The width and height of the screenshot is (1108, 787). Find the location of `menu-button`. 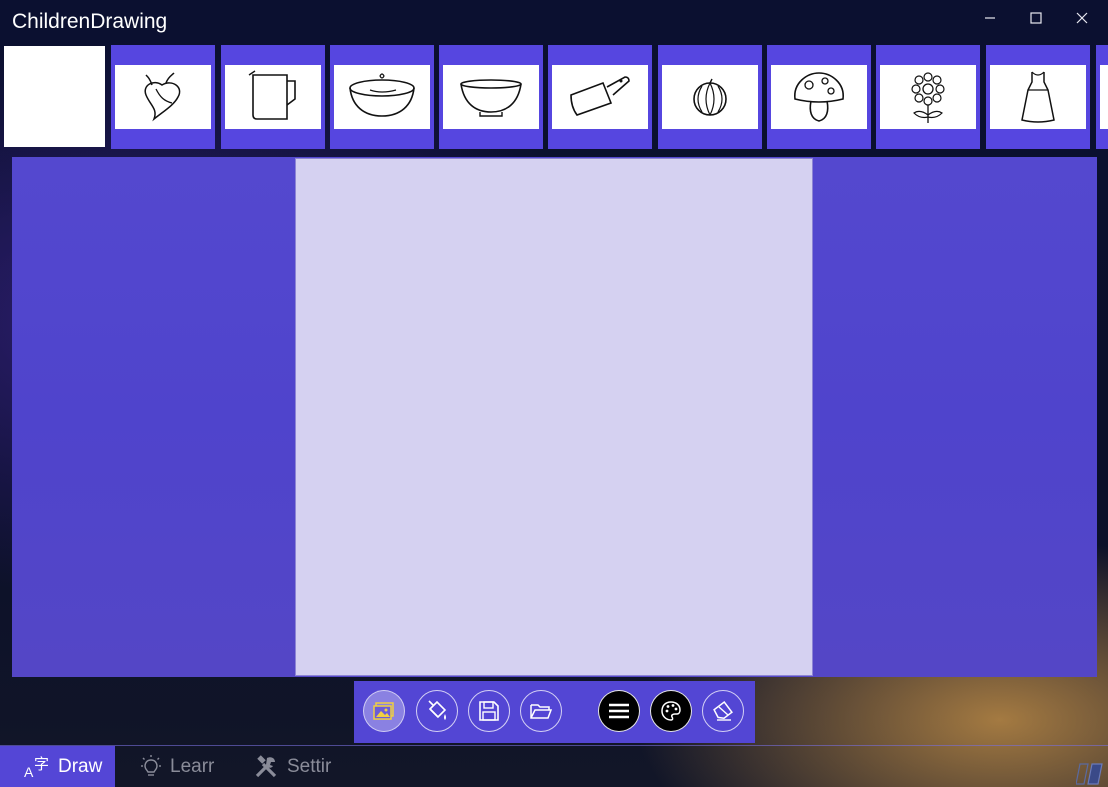

menu-button is located at coordinates (619, 711).